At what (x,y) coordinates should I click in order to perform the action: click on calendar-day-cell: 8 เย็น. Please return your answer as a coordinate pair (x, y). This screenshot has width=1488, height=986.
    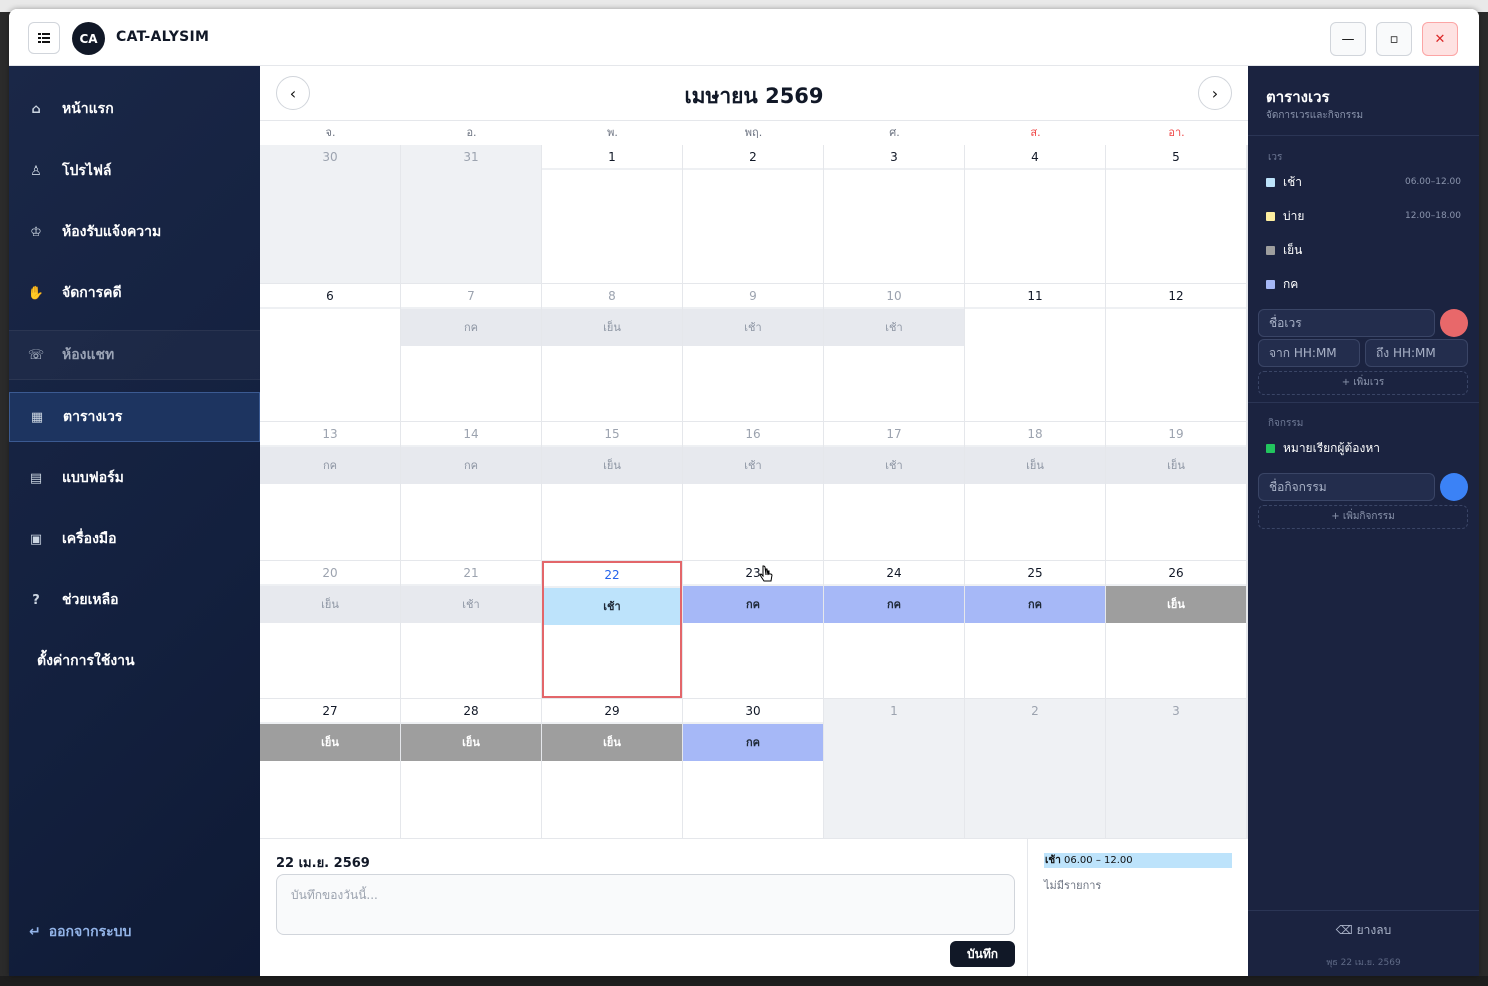
    Looking at the image, I should click on (612, 352).